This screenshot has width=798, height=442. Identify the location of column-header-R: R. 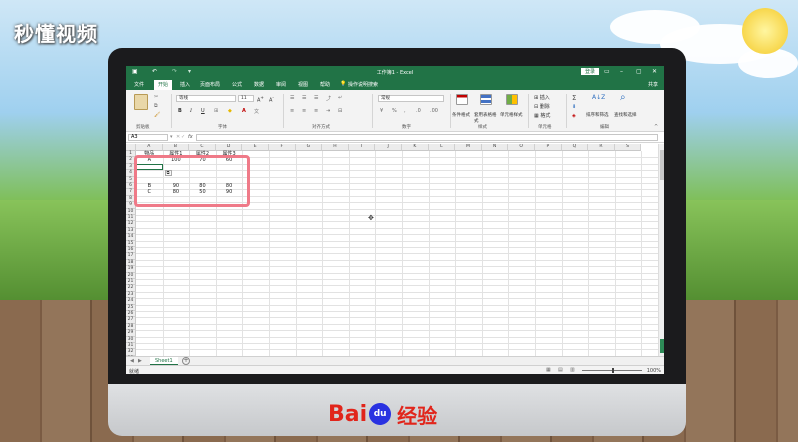
(601, 147).